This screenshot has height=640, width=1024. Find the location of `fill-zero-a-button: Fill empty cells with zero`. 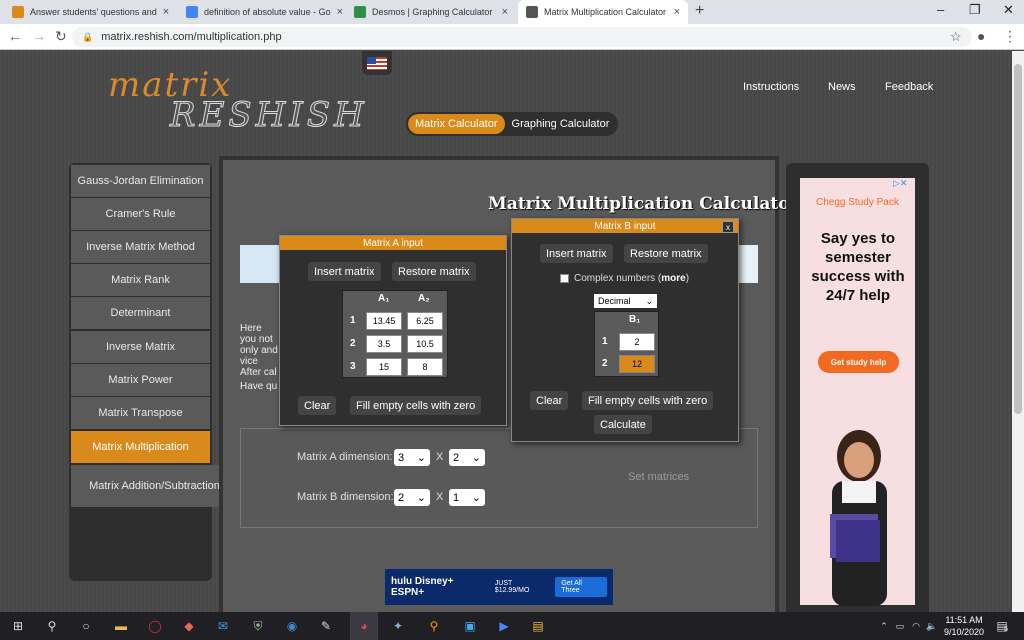

fill-zero-a-button: Fill empty cells with zero is located at coordinates (416, 405).